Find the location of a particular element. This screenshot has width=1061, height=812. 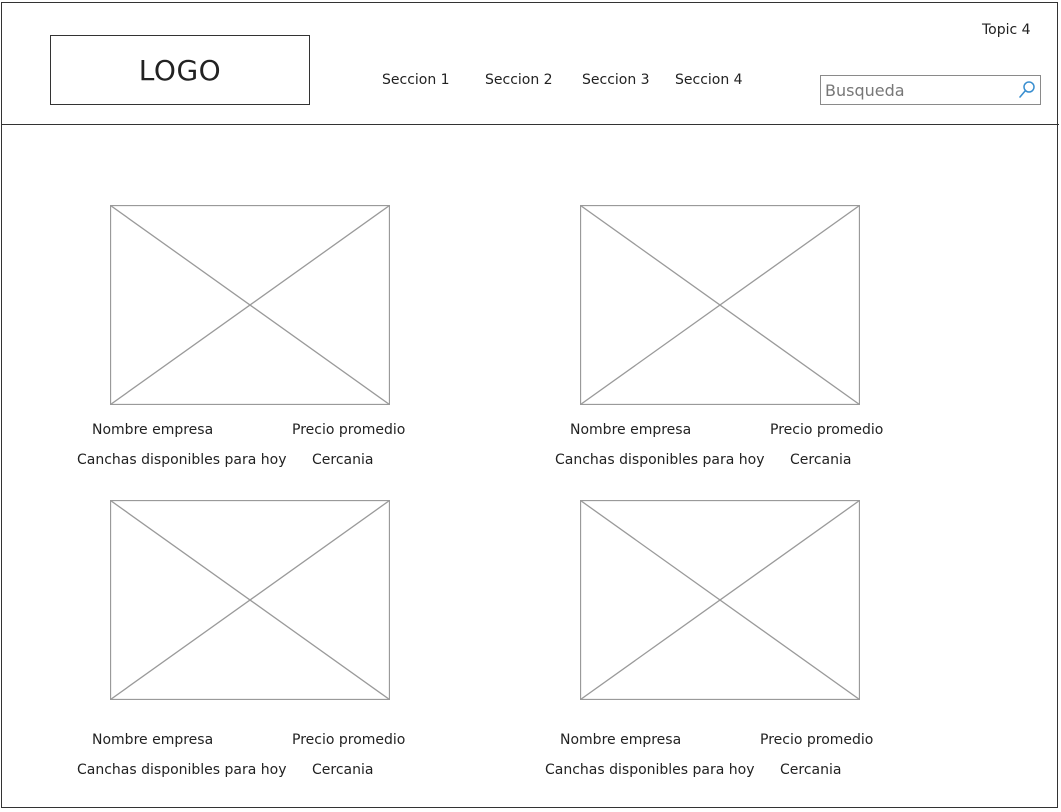

card-4-image-placeholder is located at coordinates (720, 600).